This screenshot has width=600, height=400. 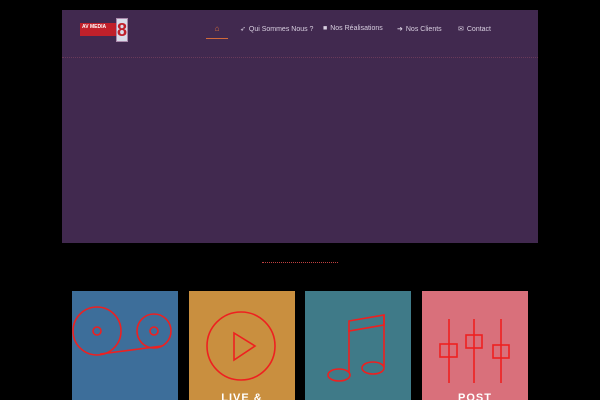 I want to click on nav-qui-sommes-nous: ➶ Qui Sommes Nous ?, so click(x=277, y=29).